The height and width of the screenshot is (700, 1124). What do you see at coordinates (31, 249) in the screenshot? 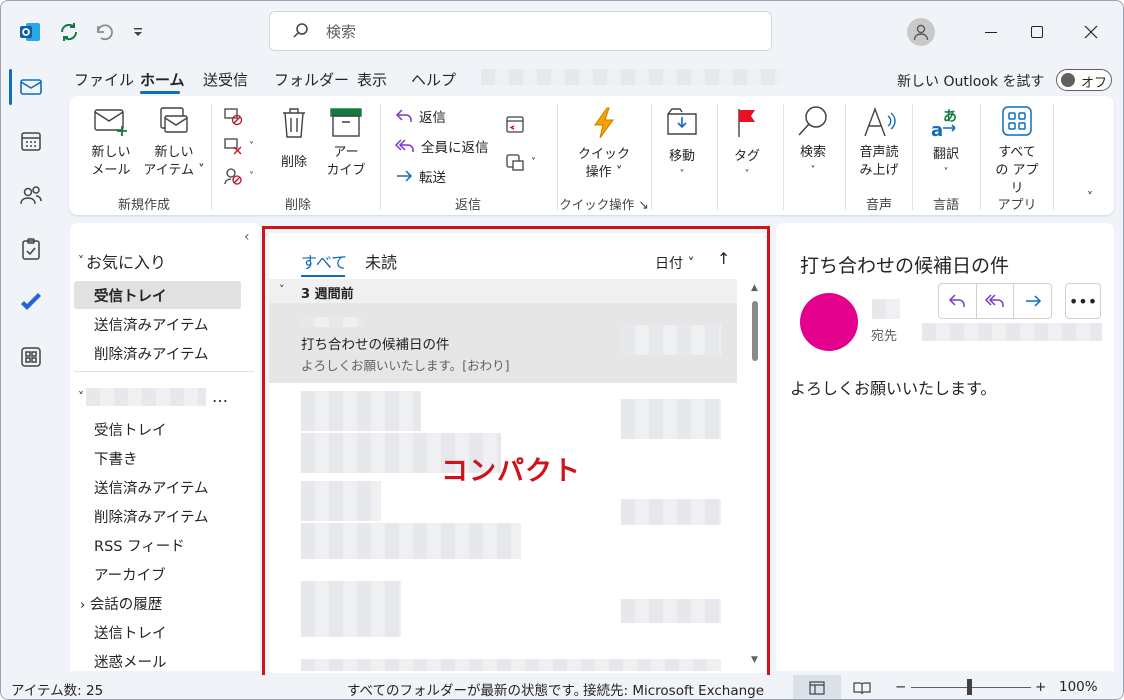
I see `tasks-icon` at bounding box center [31, 249].